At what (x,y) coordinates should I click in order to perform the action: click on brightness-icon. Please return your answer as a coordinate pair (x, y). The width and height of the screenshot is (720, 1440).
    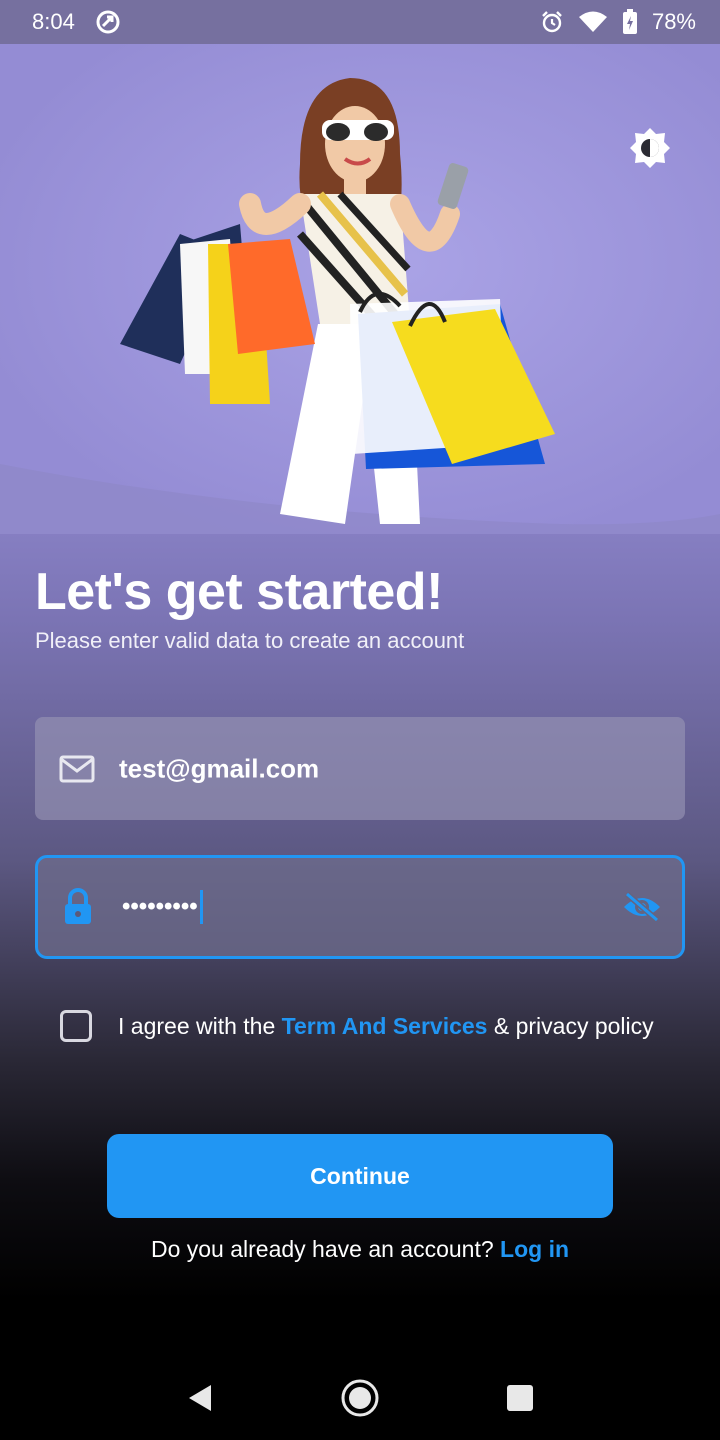
    Looking at the image, I should click on (650, 148).